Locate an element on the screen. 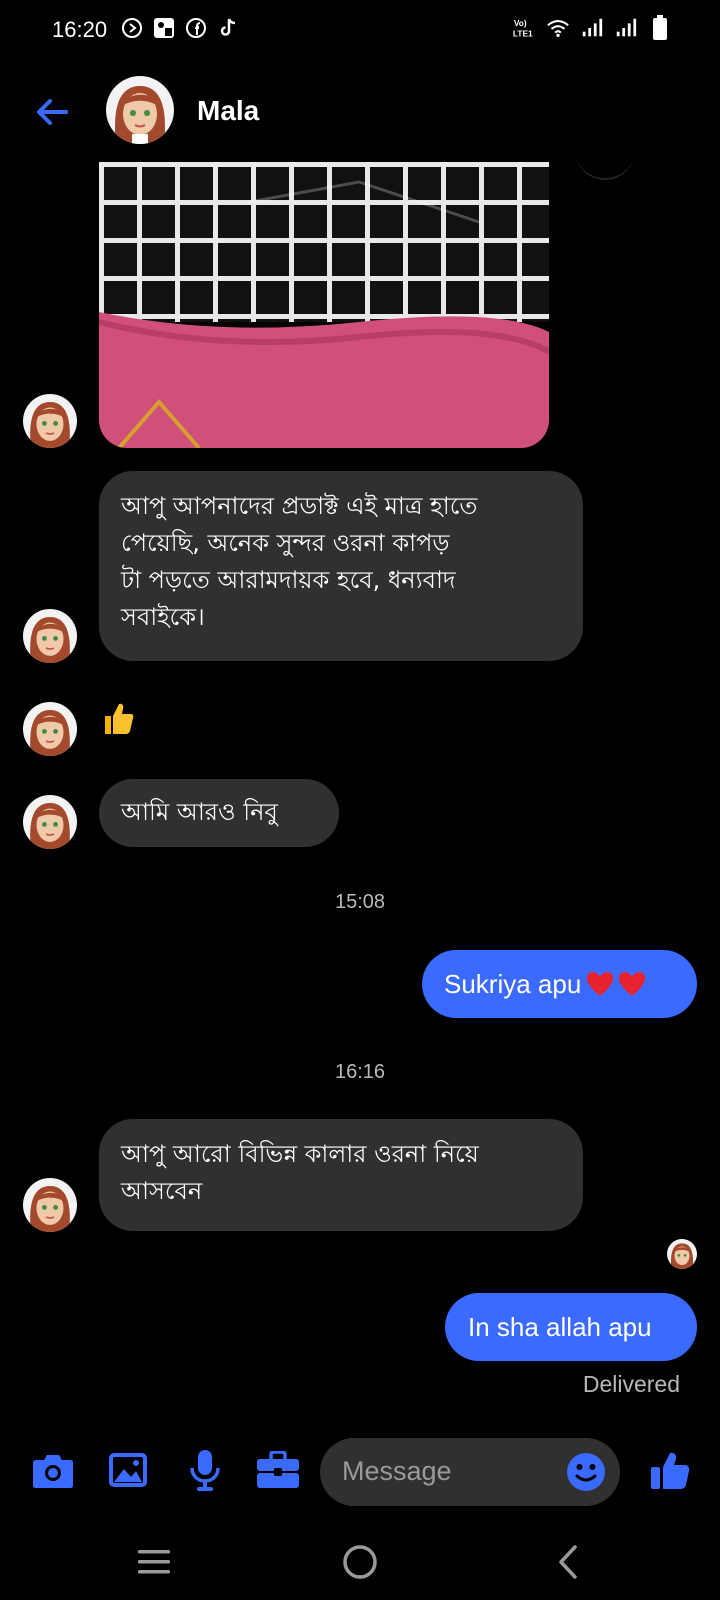 This screenshot has height=1600, width=720. gallery-button is located at coordinates (128, 1470).